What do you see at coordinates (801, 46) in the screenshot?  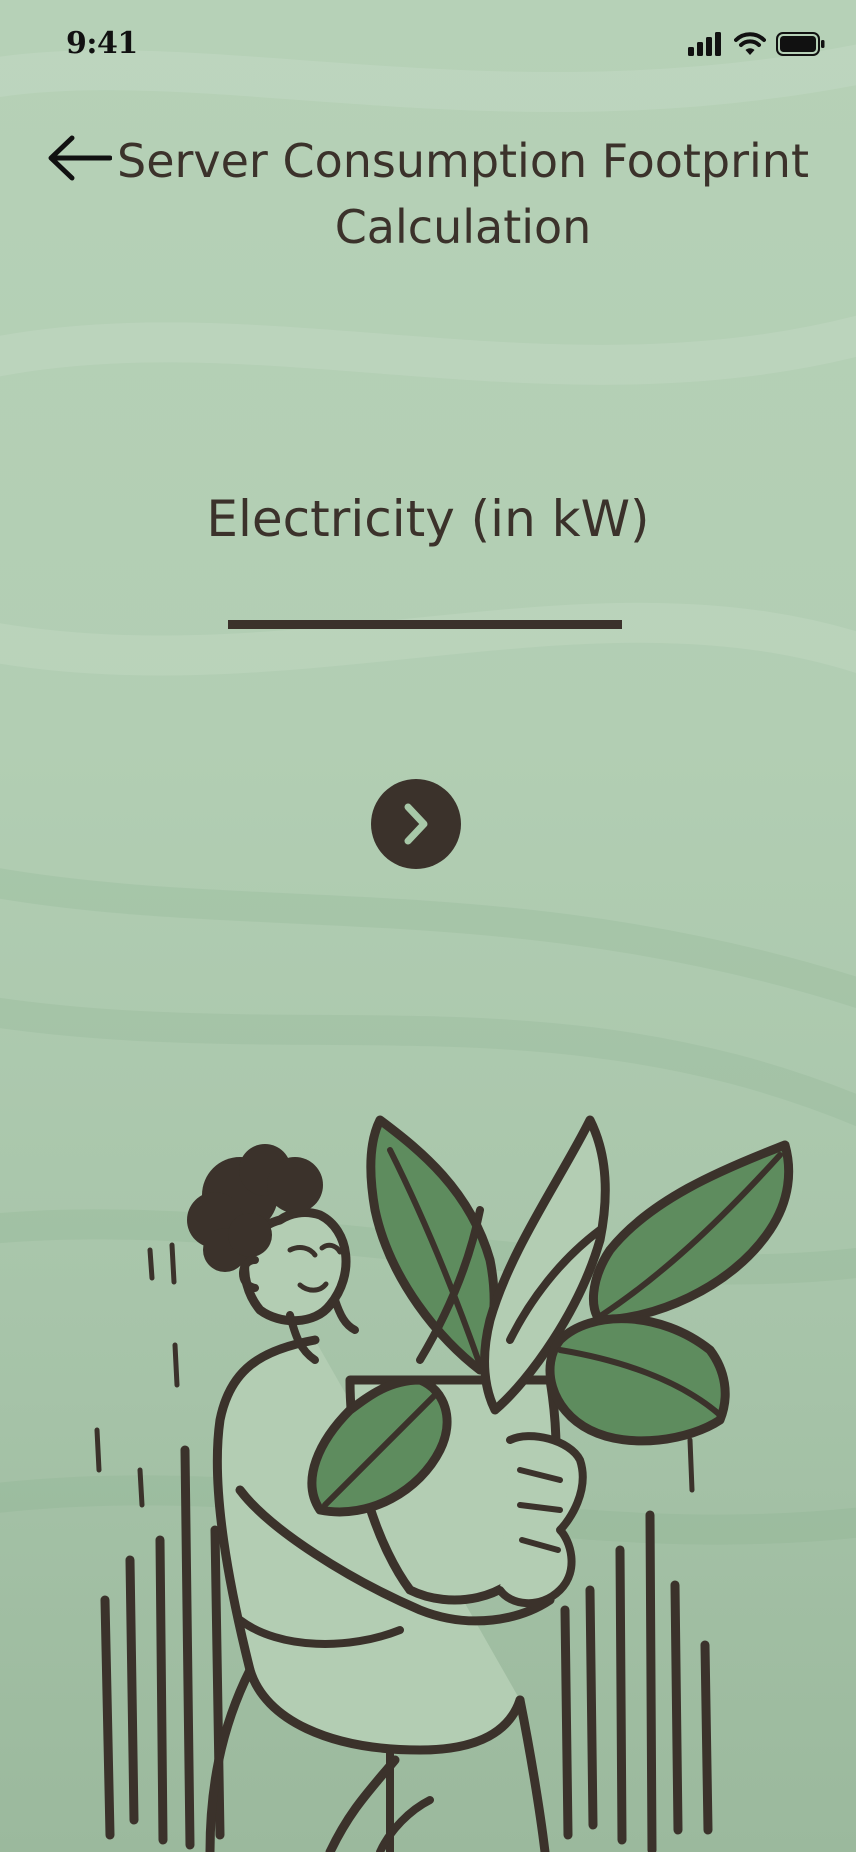 I see `battery-icon` at bounding box center [801, 46].